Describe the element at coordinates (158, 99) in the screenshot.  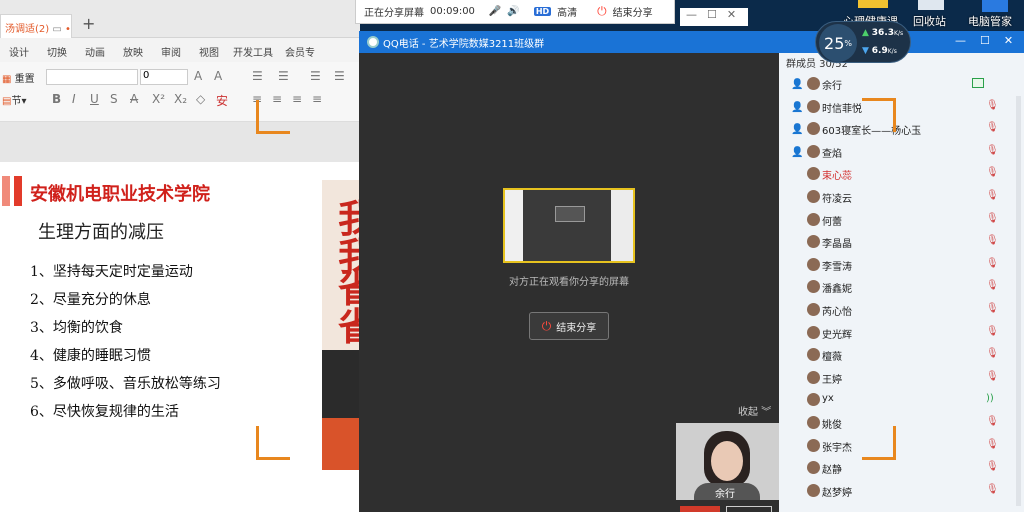
I see `superscript-icon: X²` at that location.